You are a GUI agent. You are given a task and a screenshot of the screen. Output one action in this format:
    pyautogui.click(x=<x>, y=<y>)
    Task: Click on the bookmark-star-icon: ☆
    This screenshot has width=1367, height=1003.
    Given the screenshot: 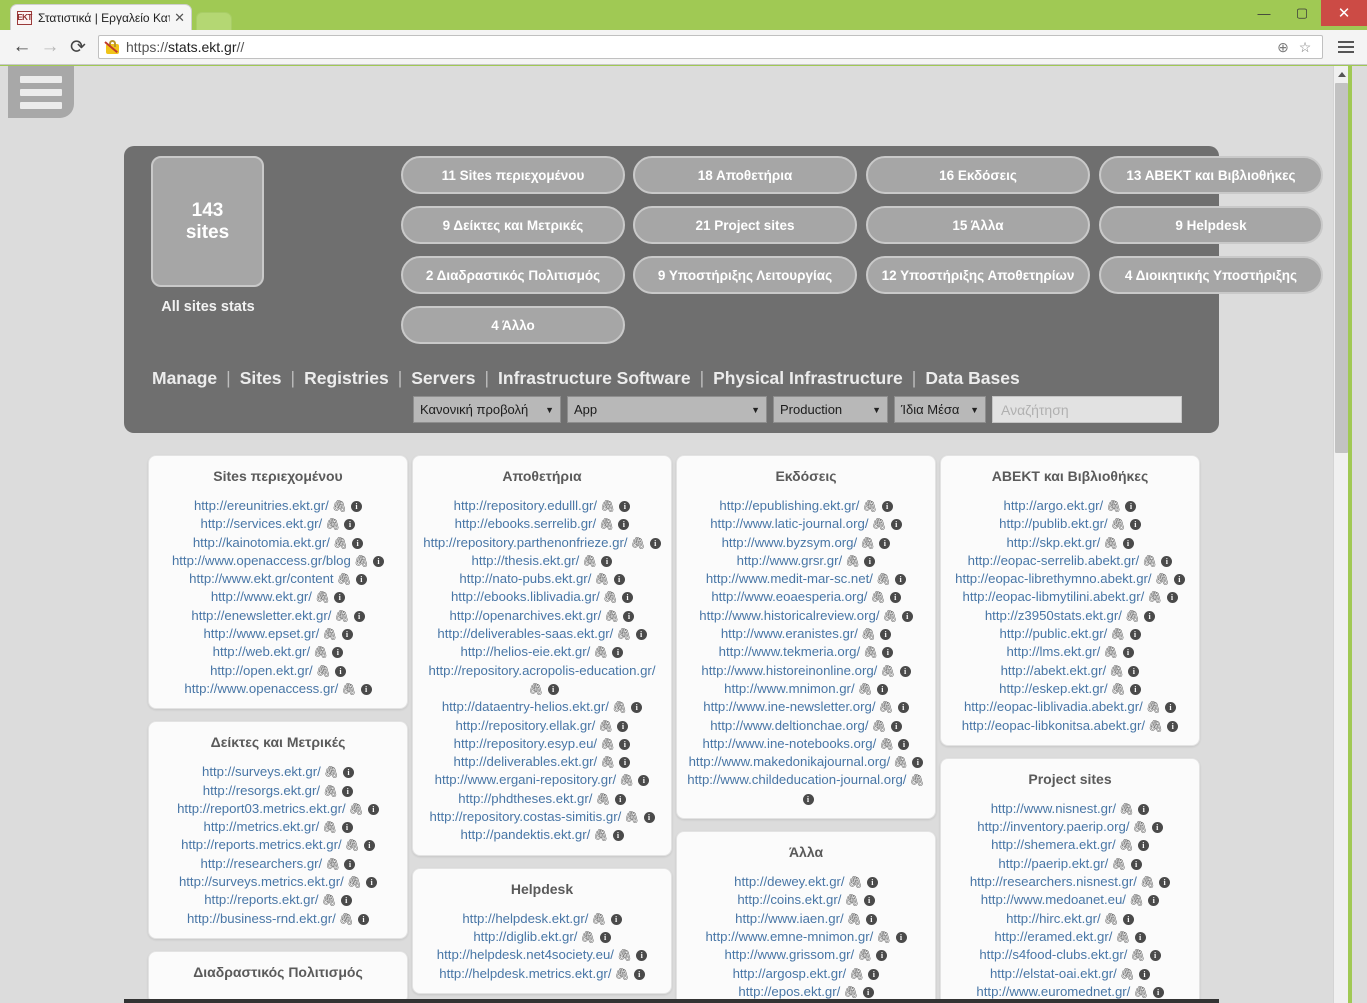 What is the action you would take?
    pyautogui.click(x=1305, y=47)
    